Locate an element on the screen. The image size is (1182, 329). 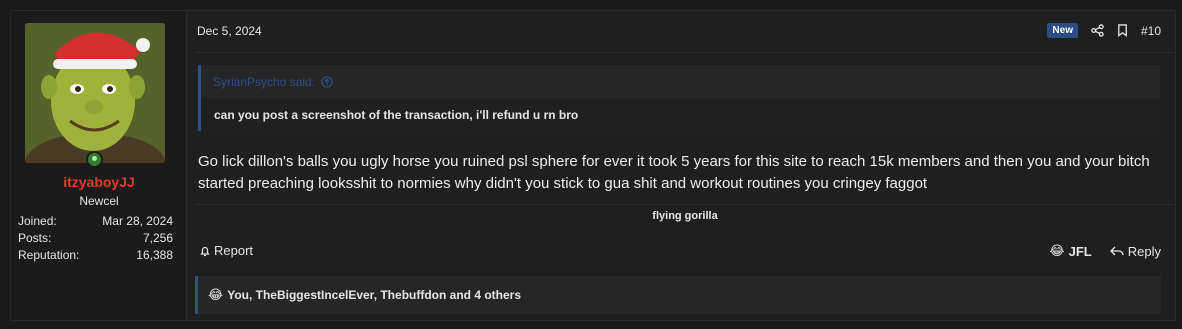
stat-joined: Joined: Mar 28, 2024 is located at coordinates (95, 220).